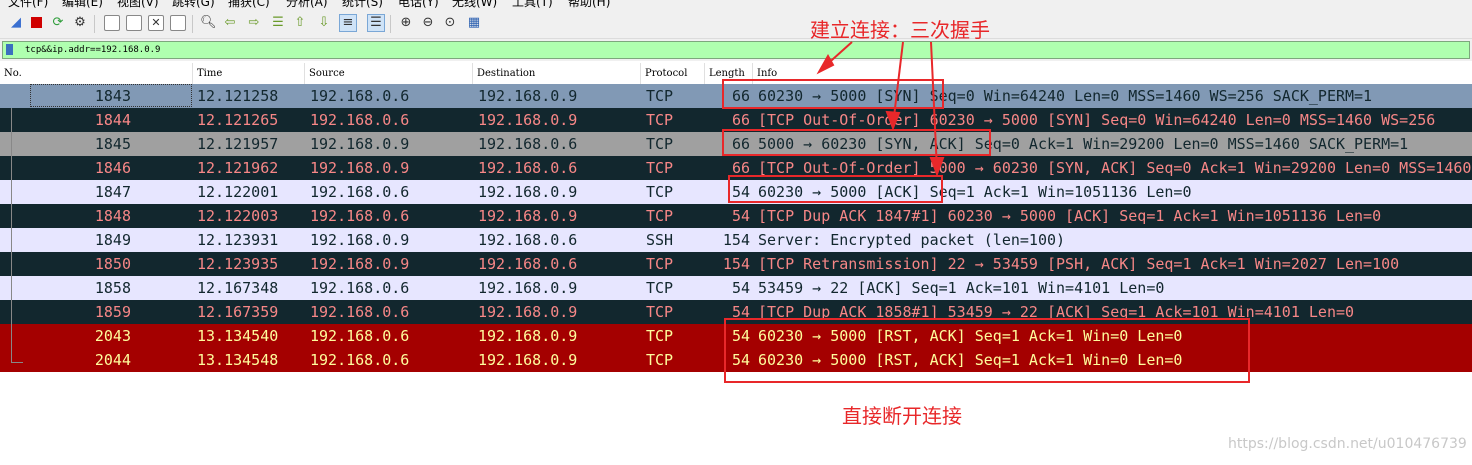 The width and height of the screenshot is (1472, 465). What do you see at coordinates (880, 109) in the screenshot?
I see `annotation-arrows` at bounding box center [880, 109].